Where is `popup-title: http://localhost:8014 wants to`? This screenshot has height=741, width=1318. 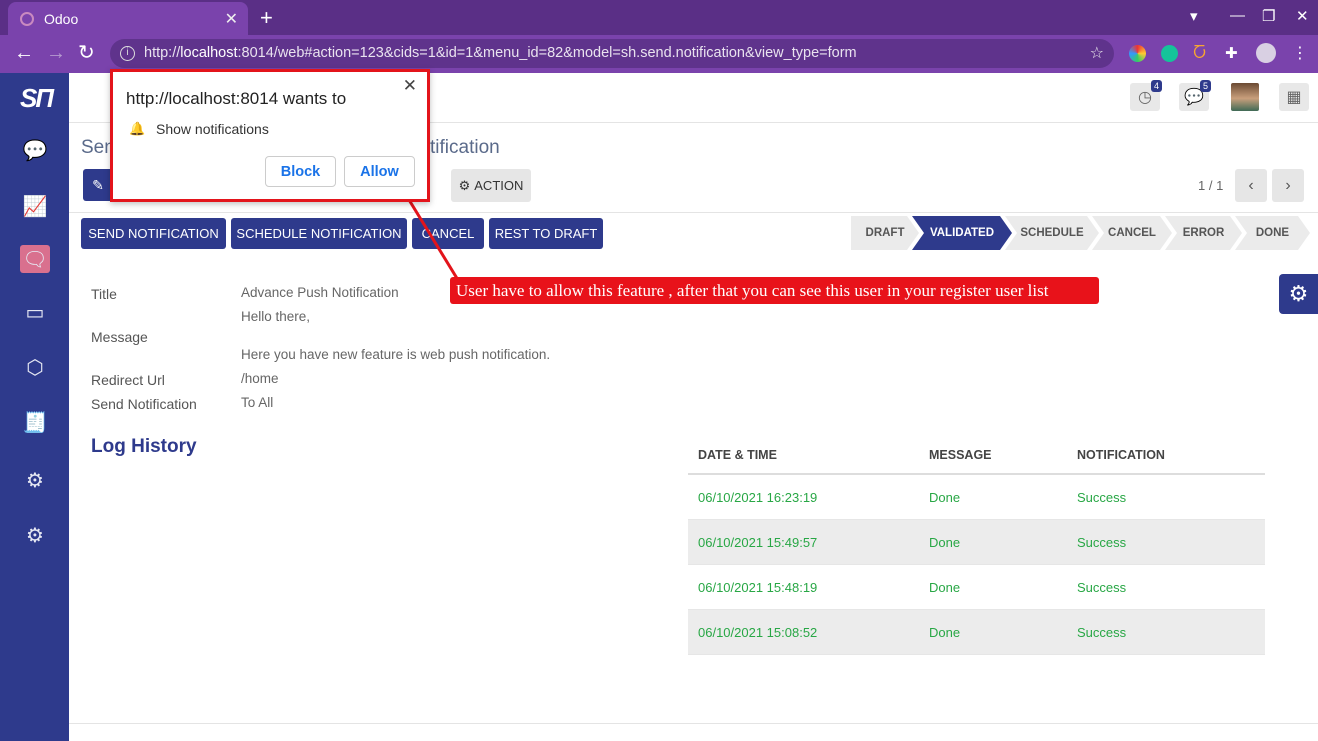 popup-title: http://localhost:8014 wants to is located at coordinates (236, 98).